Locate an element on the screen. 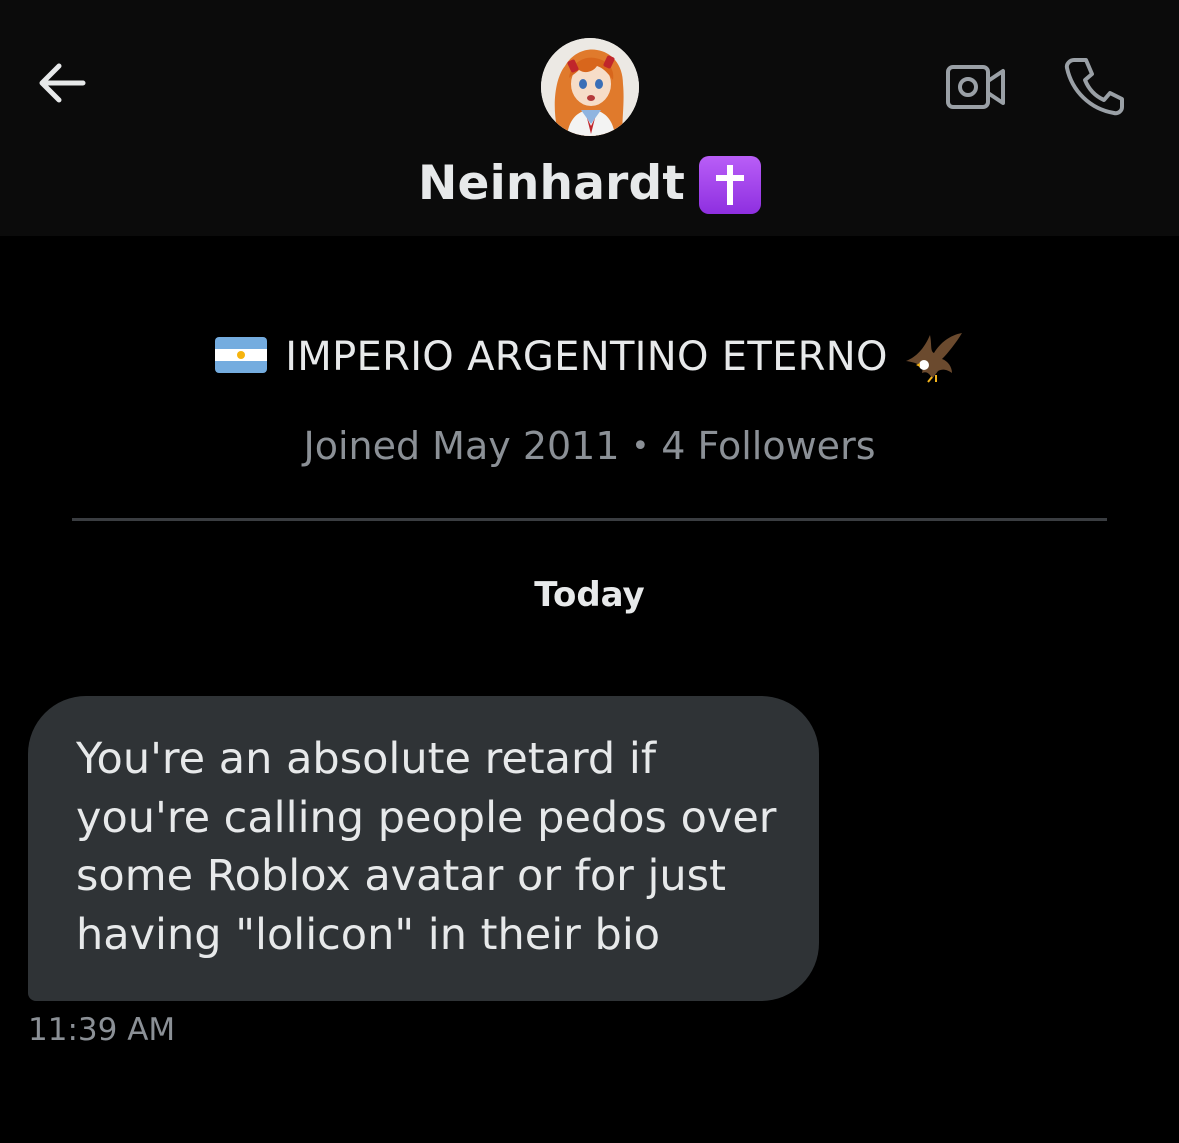  latin-cross-icon is located at coordinates (730, 185).